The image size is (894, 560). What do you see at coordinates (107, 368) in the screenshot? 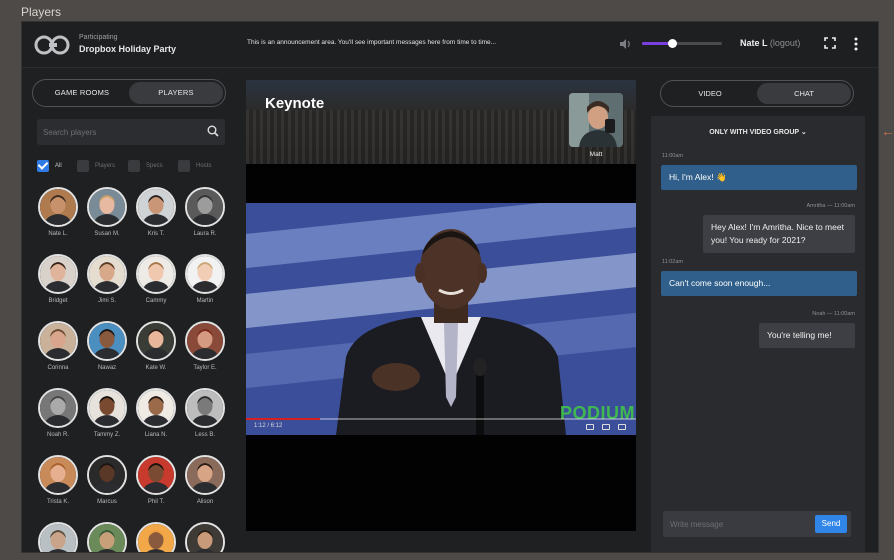
I see `player-name: Nawaz` at bounding box center [107, 368].